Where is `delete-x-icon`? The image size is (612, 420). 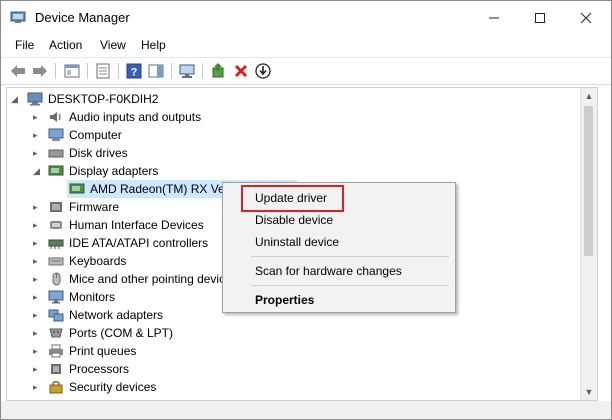 delete-x-icon is located at coordinates (241, 71).